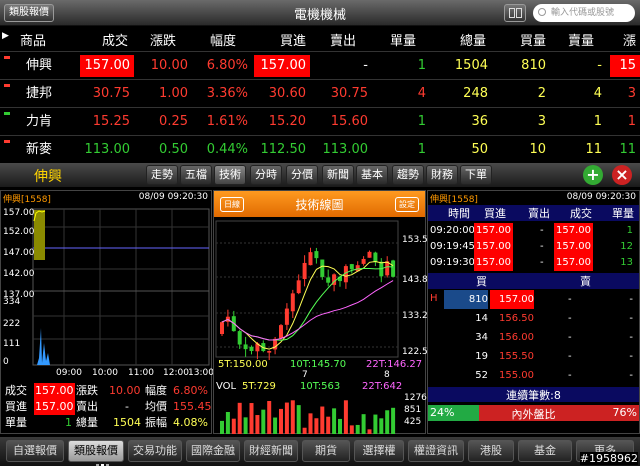 The image size is (640, 466). I want to click on tab-fundamental: 基本, so click(372, 175).